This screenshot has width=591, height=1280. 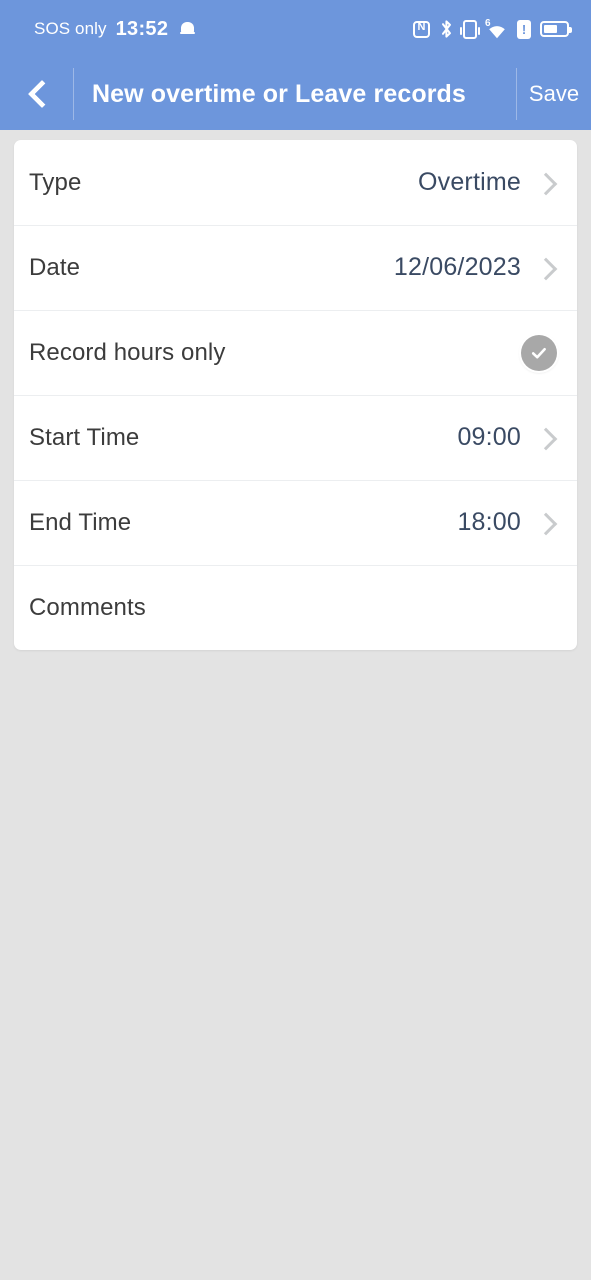 I want to click on back-button, so click(x=36, y=94).